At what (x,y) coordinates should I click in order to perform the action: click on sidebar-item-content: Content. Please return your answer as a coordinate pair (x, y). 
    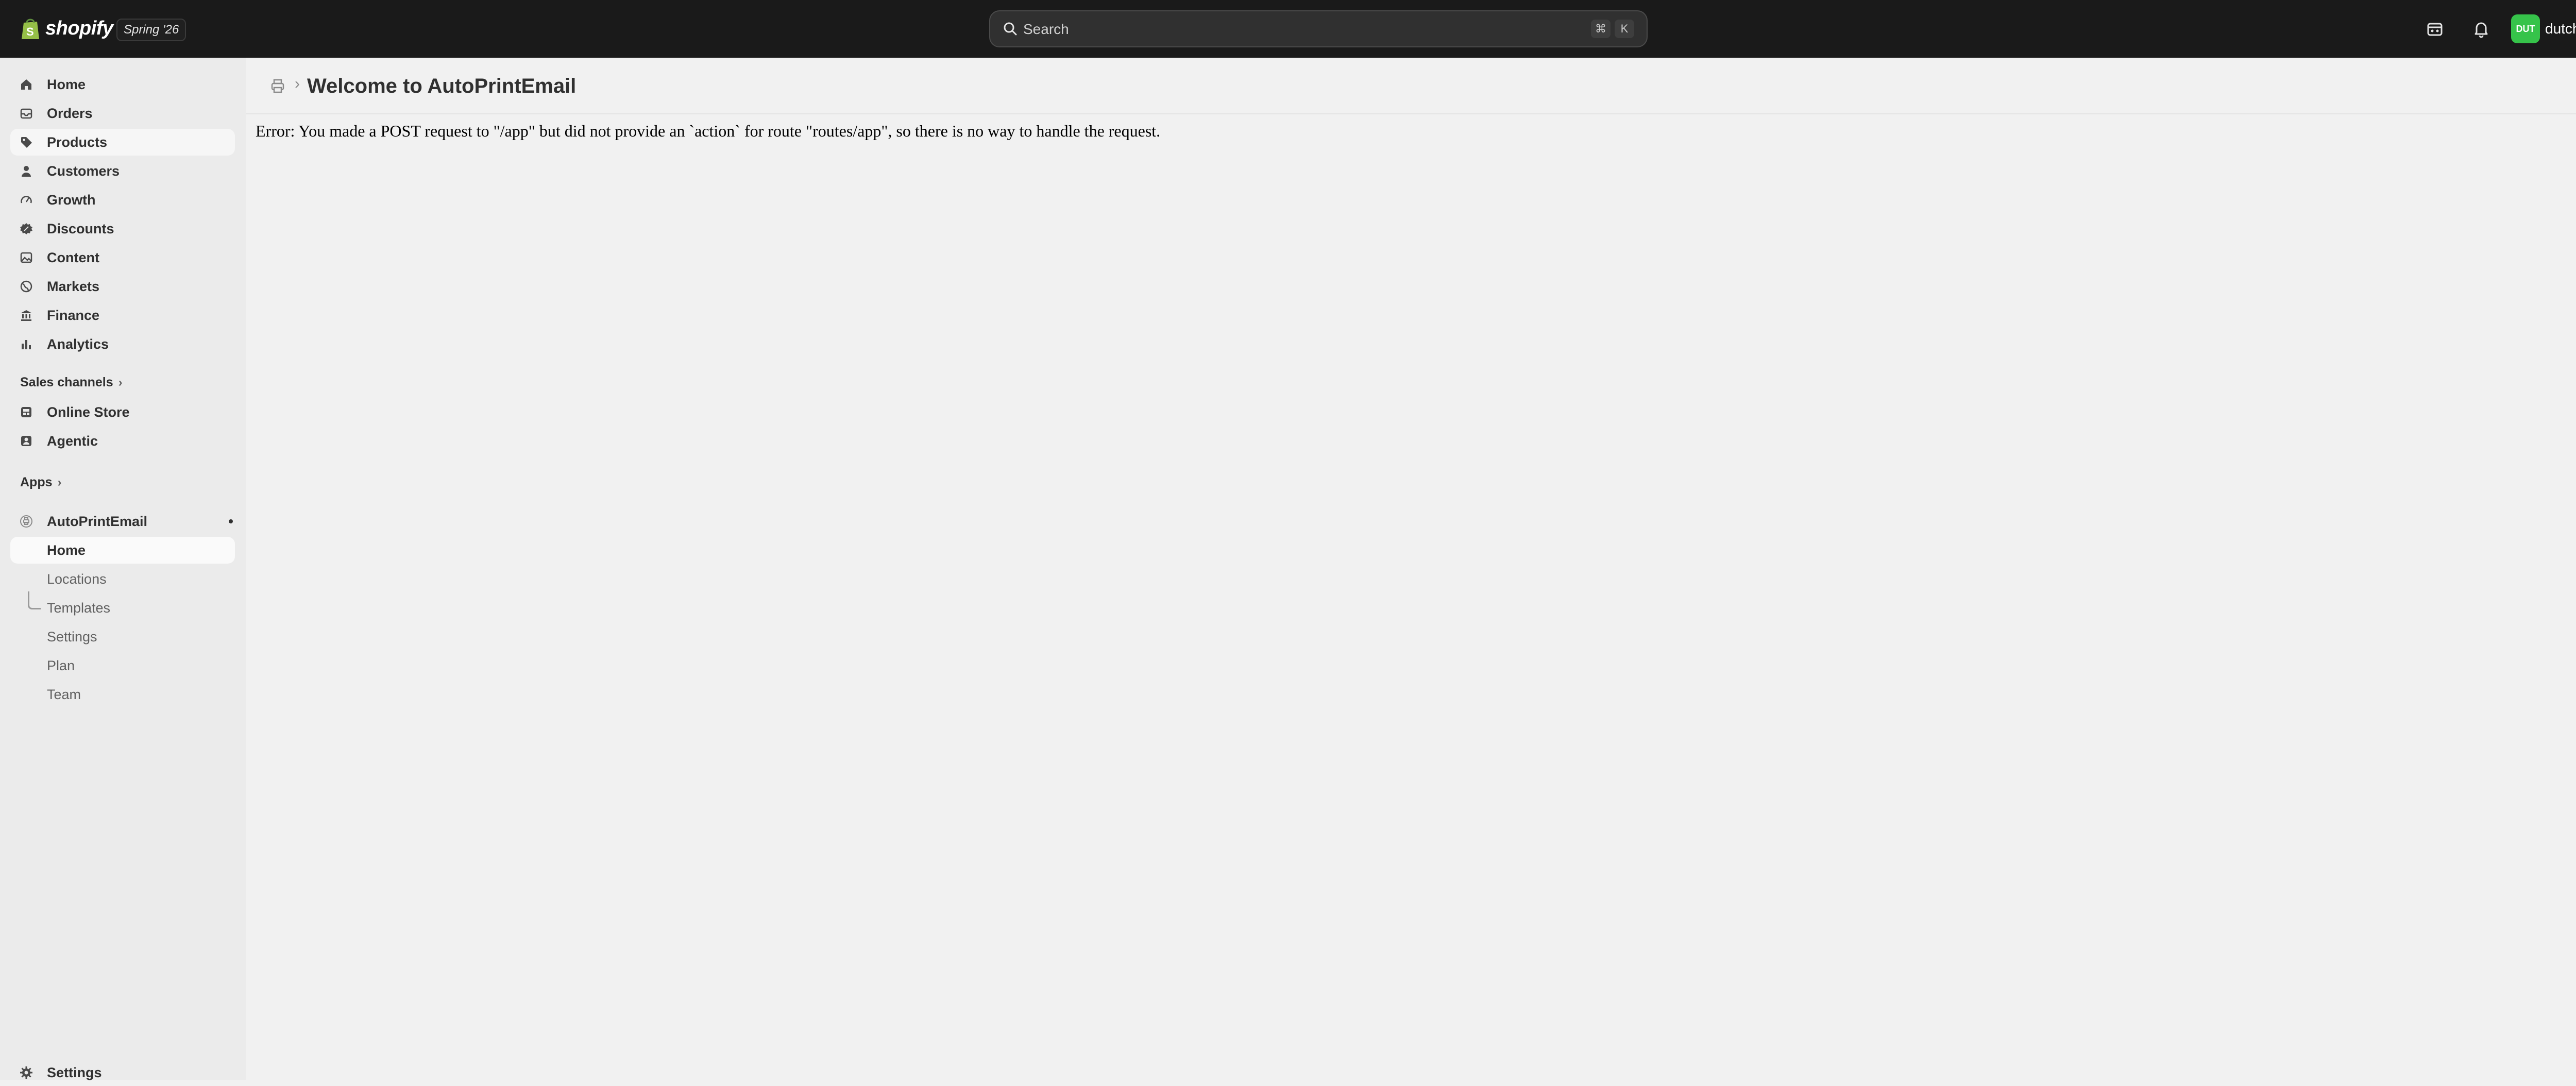
    Looking at the image, I should click on (122, 257).